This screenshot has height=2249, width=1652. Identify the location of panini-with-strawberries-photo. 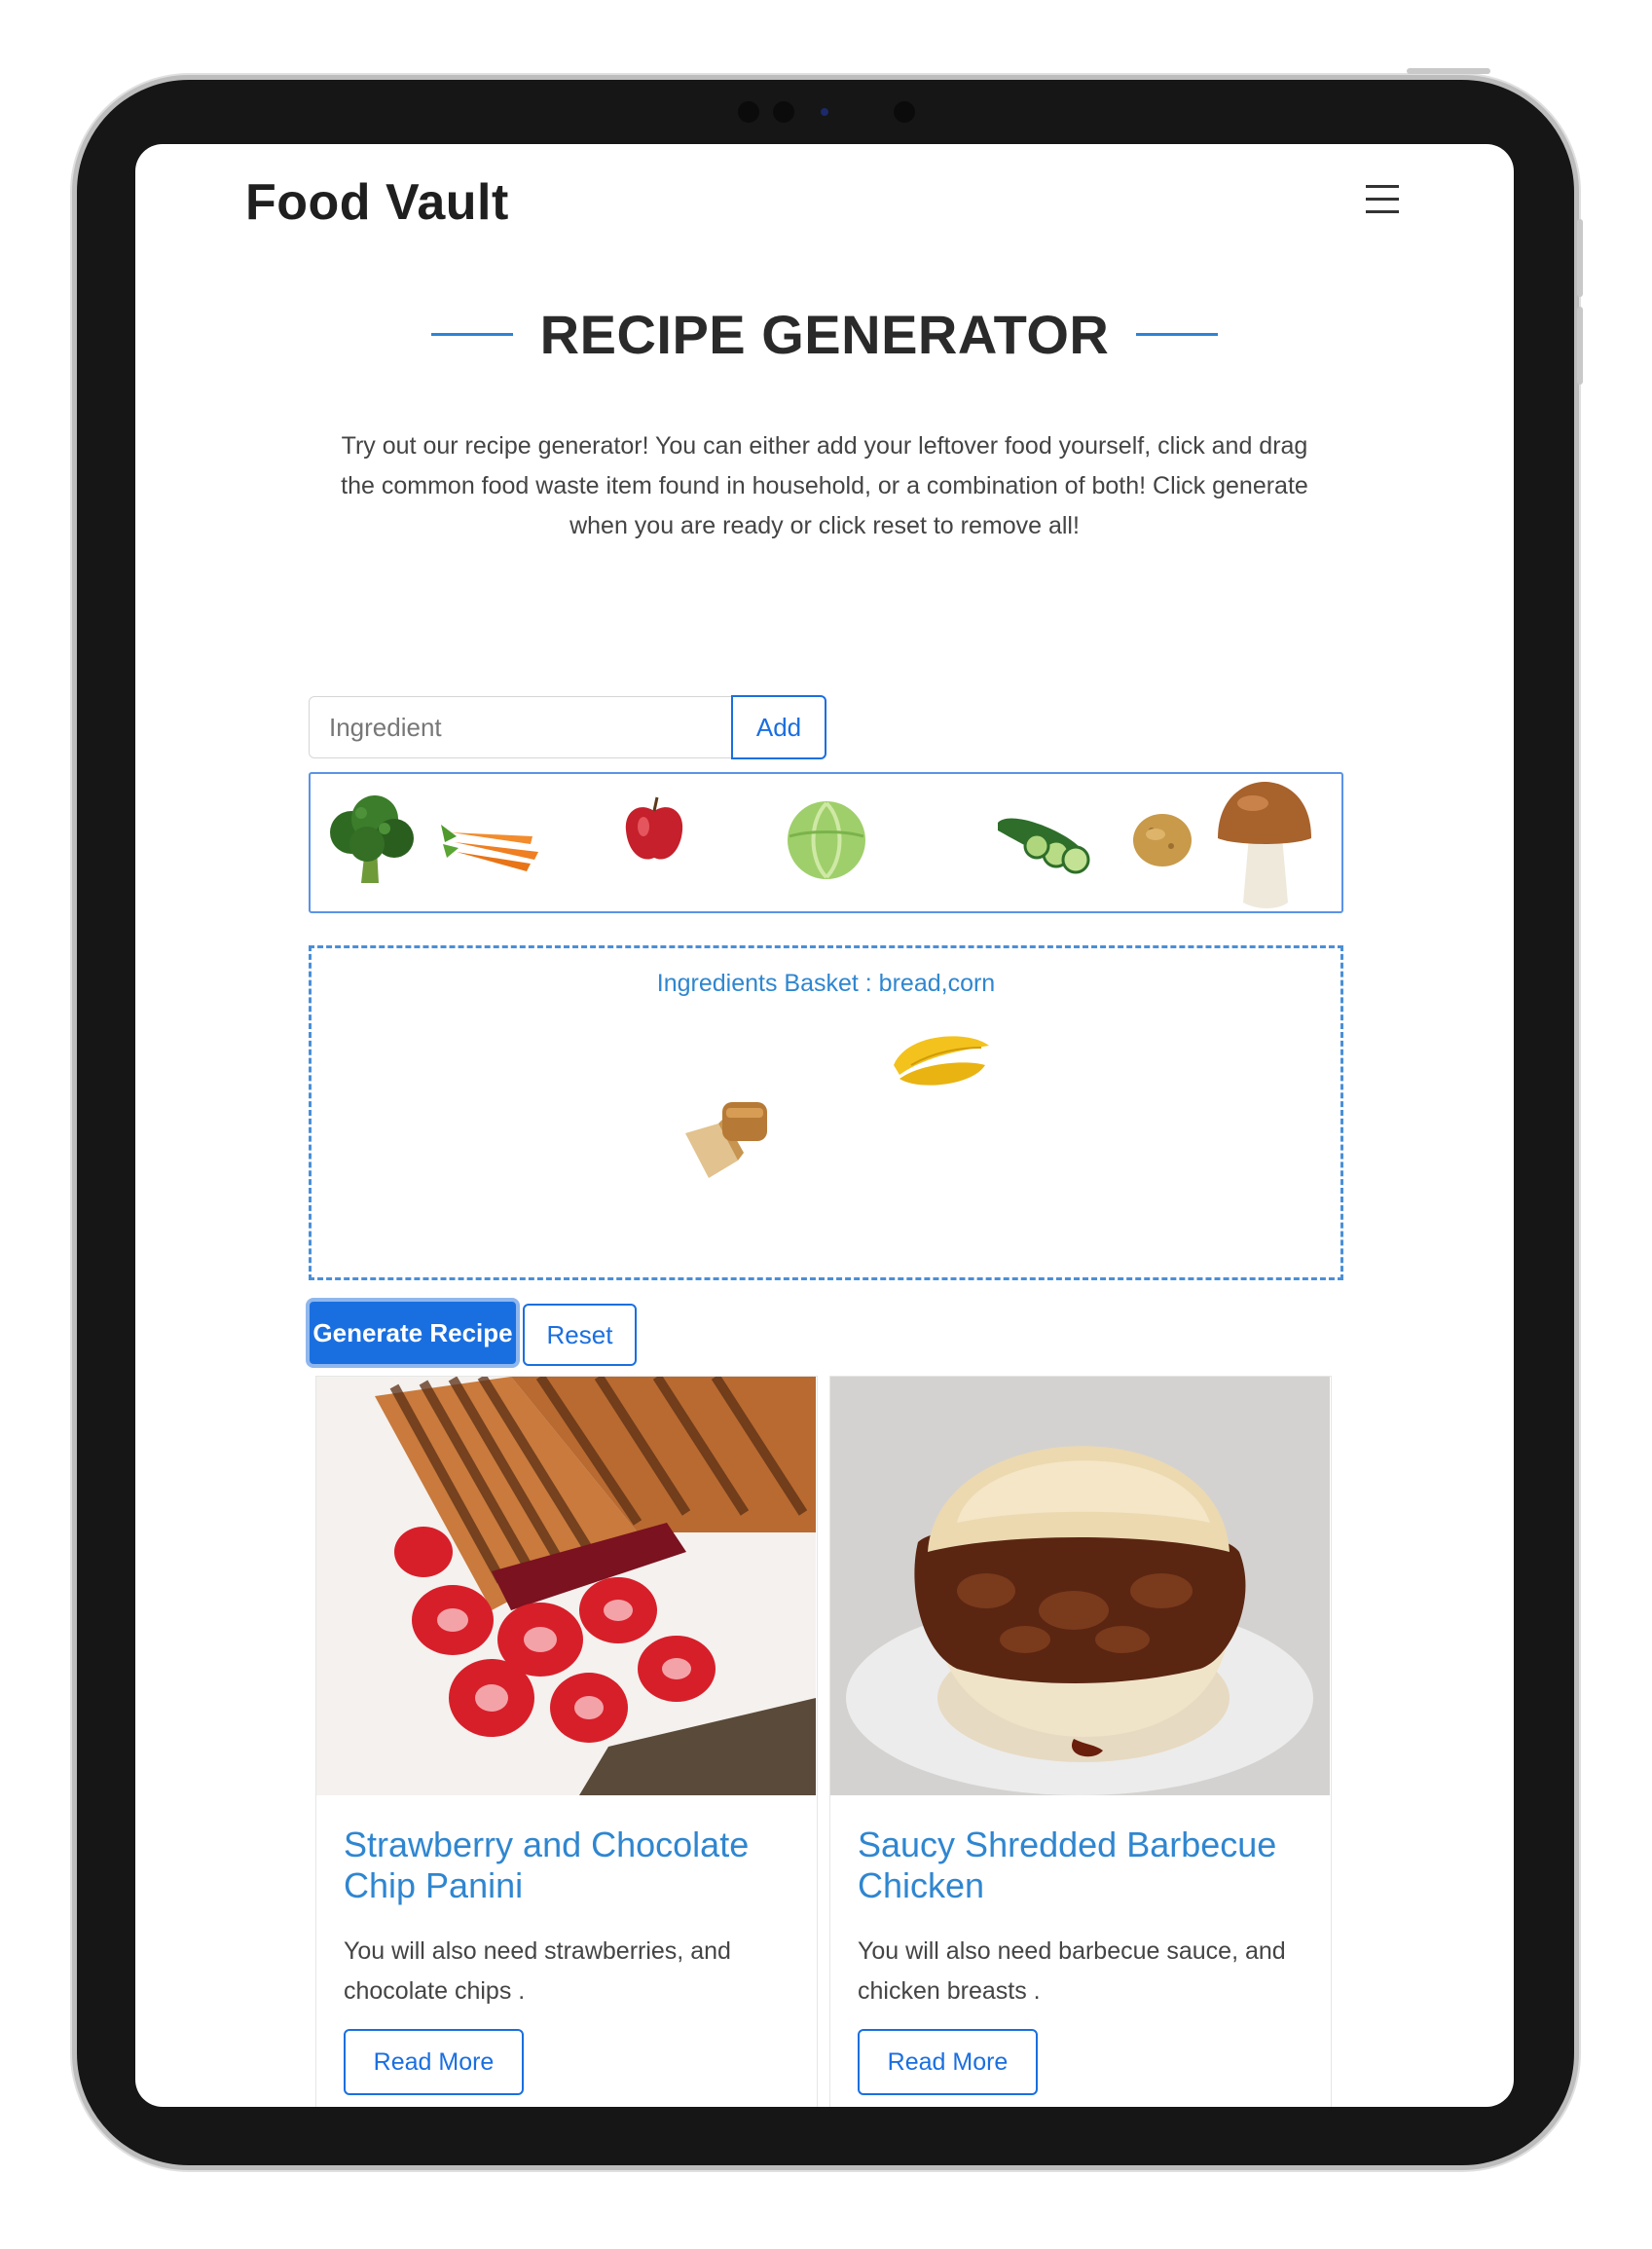
(566, 1586).